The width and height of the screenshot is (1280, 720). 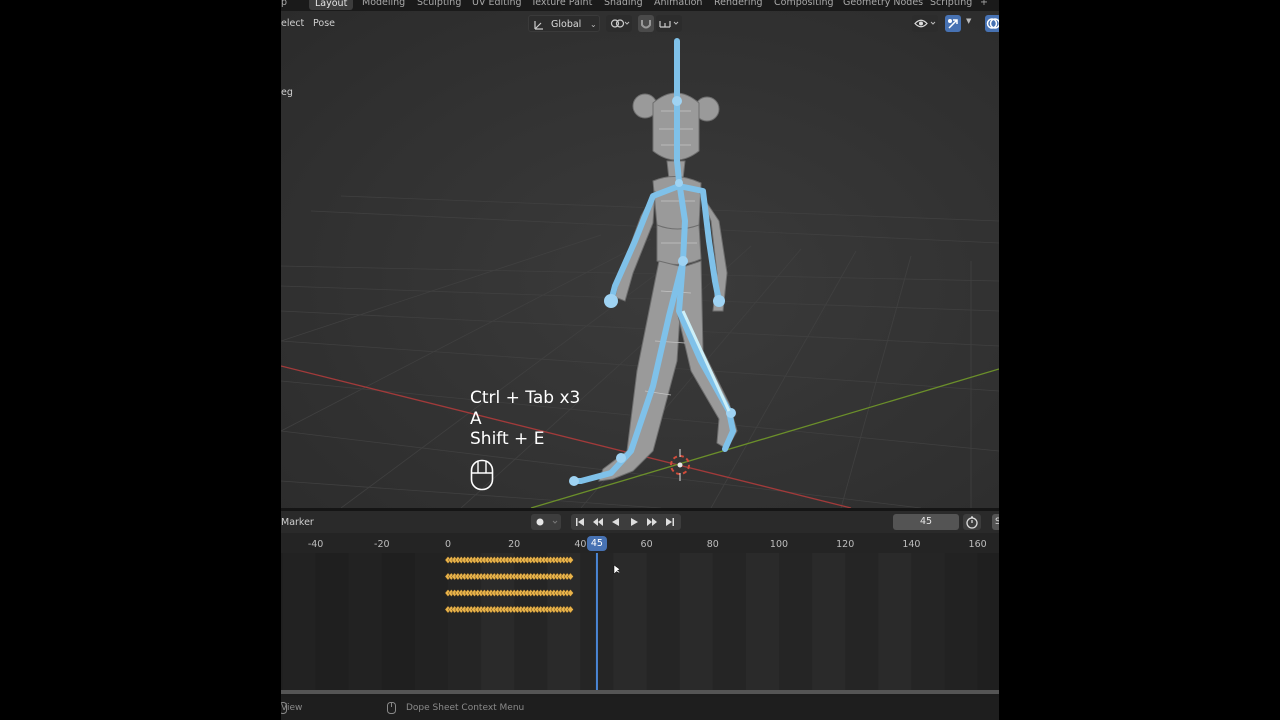 What do you see at coordinates (646, 544) in the screenshot?
I see `ruler-tick-label: 60` at bounding box center [646, 544].